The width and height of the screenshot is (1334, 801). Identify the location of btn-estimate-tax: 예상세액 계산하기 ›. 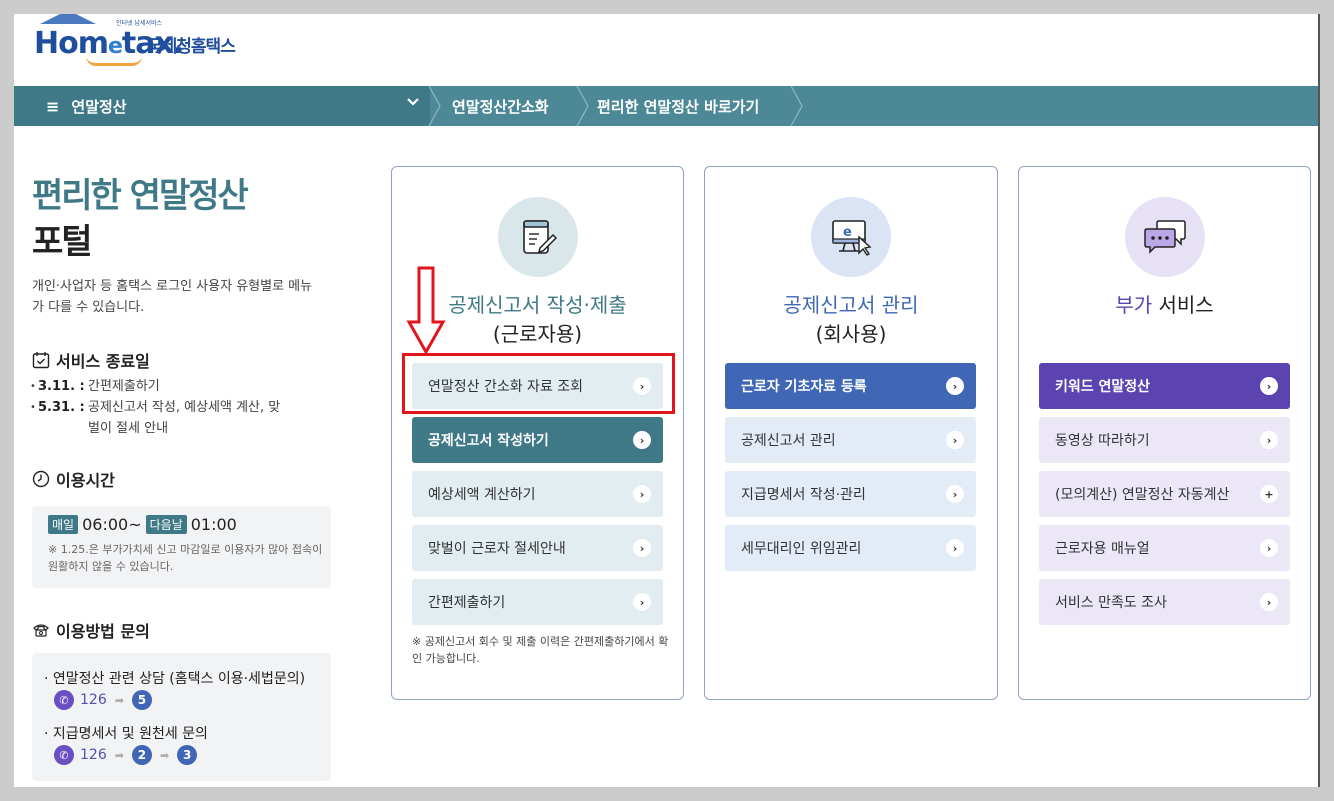
(537, 494).